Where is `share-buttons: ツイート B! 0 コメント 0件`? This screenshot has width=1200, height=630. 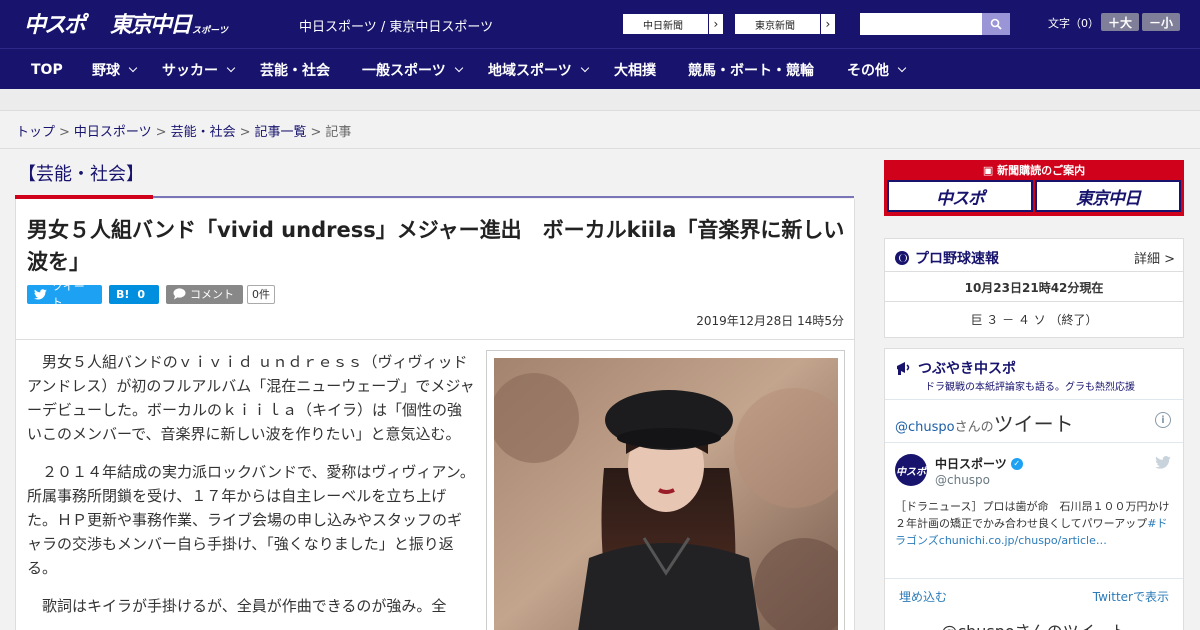
share-buttons: ツイート B! 0 コメント 0件 is located at coordinates (151, 294).